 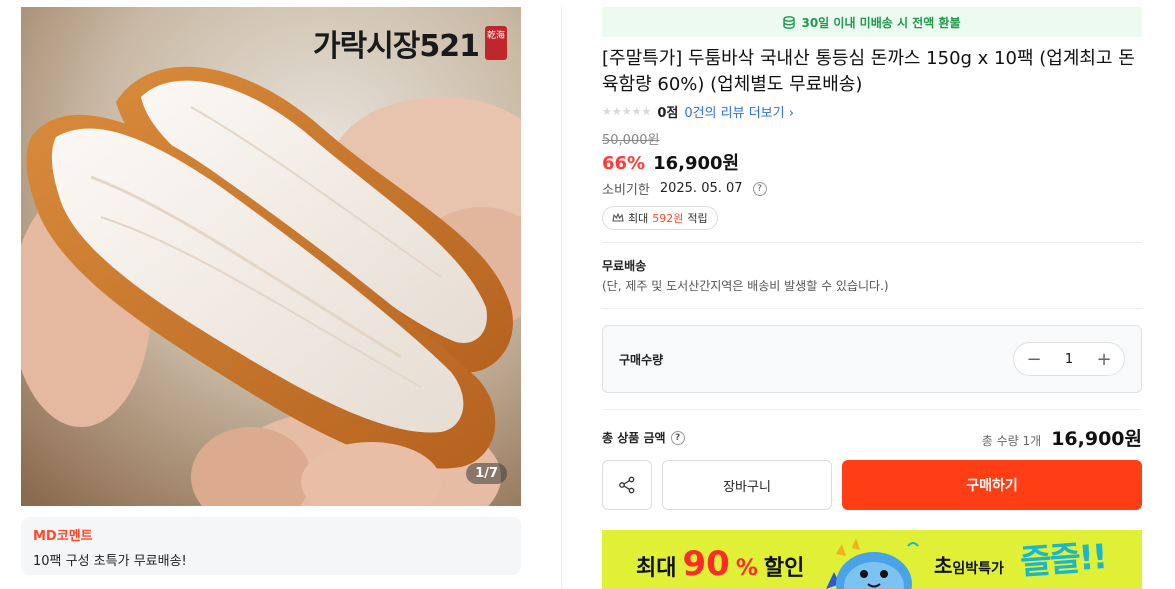 What do you see at coordinates (624, 266) in the screenshot?
I see `shipping-title: 무료배송` at bounding box center [624, 266].